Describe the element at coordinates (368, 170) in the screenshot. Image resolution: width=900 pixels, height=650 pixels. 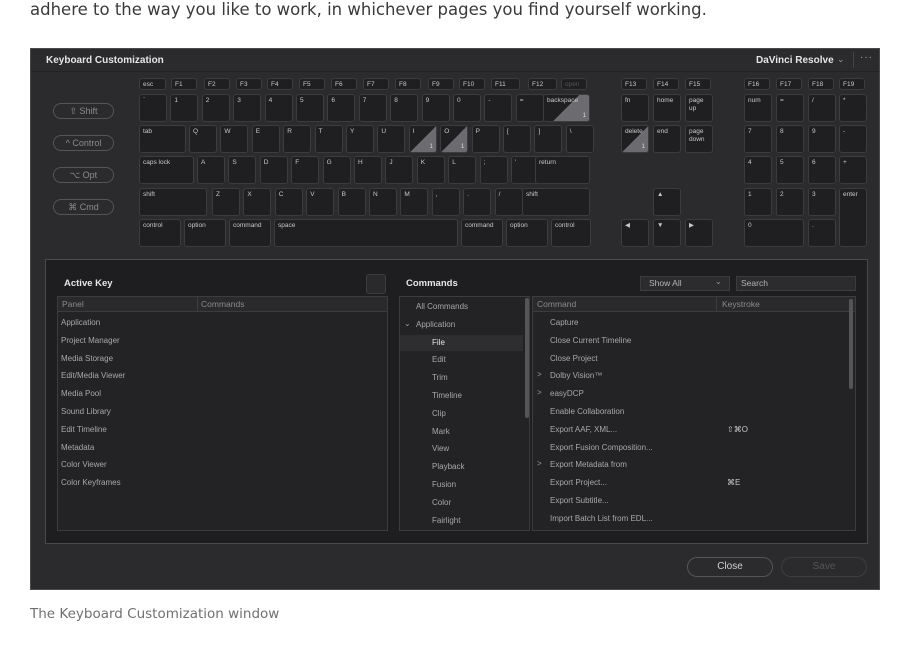
I see `key-h: H` at that location.